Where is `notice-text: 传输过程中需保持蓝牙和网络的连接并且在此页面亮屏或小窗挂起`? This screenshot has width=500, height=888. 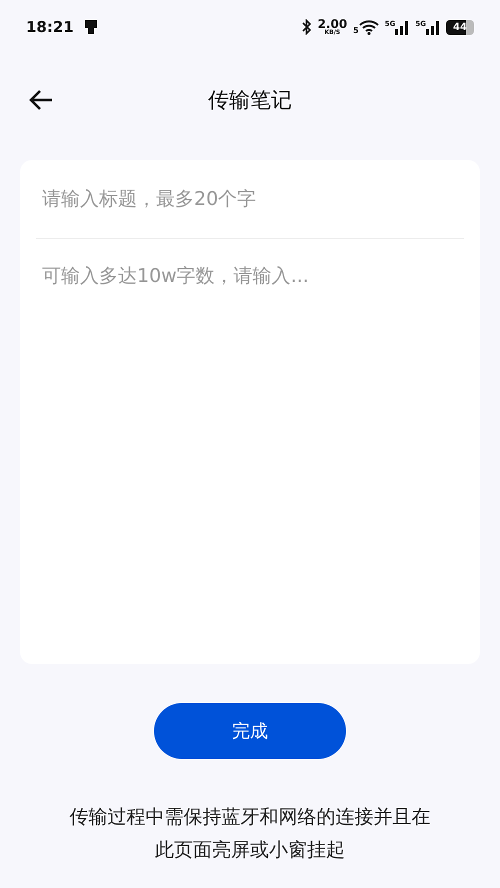
notice-text: 传输过程中需保持蓝牙和网络的连接并且在此页面亮屏或小窗挂起 is located at coordinates (250, 834).